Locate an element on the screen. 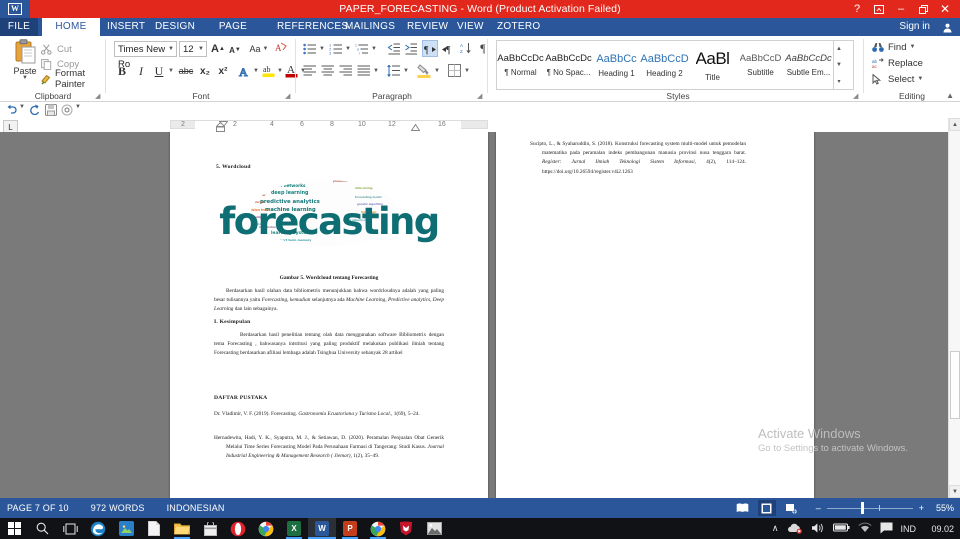 This screenshot has width=960, height=539. cut-button: Cut is located at coordinates (56, 49).